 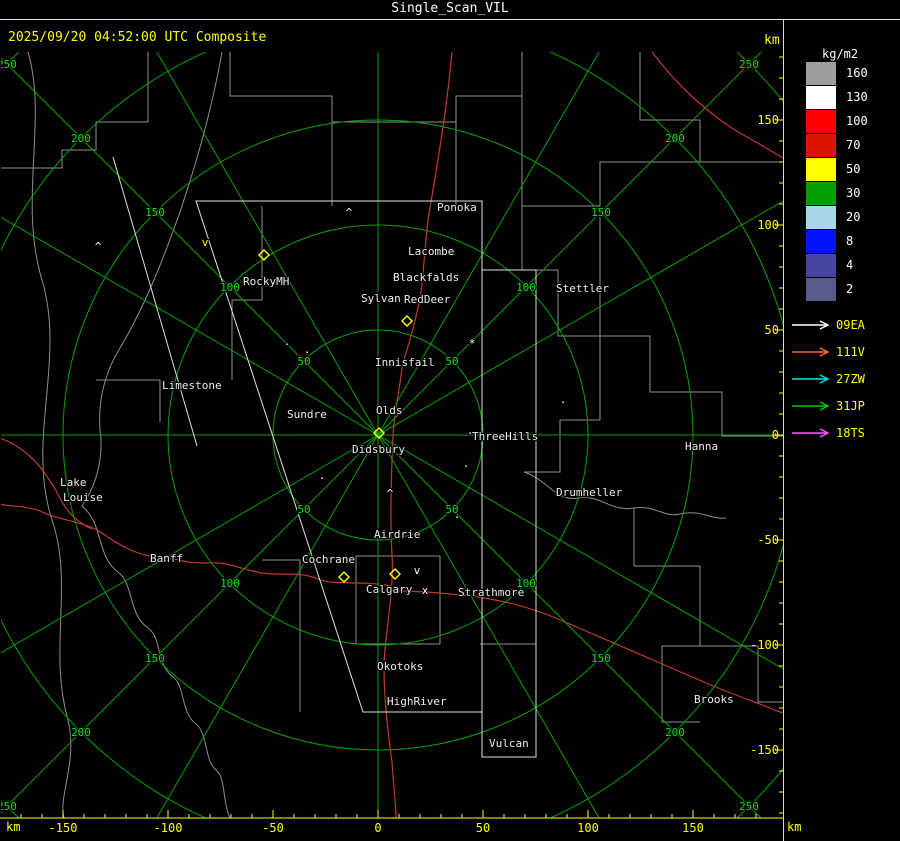 I want to click on right-axis-label: -150, so click(x=764, y=750).